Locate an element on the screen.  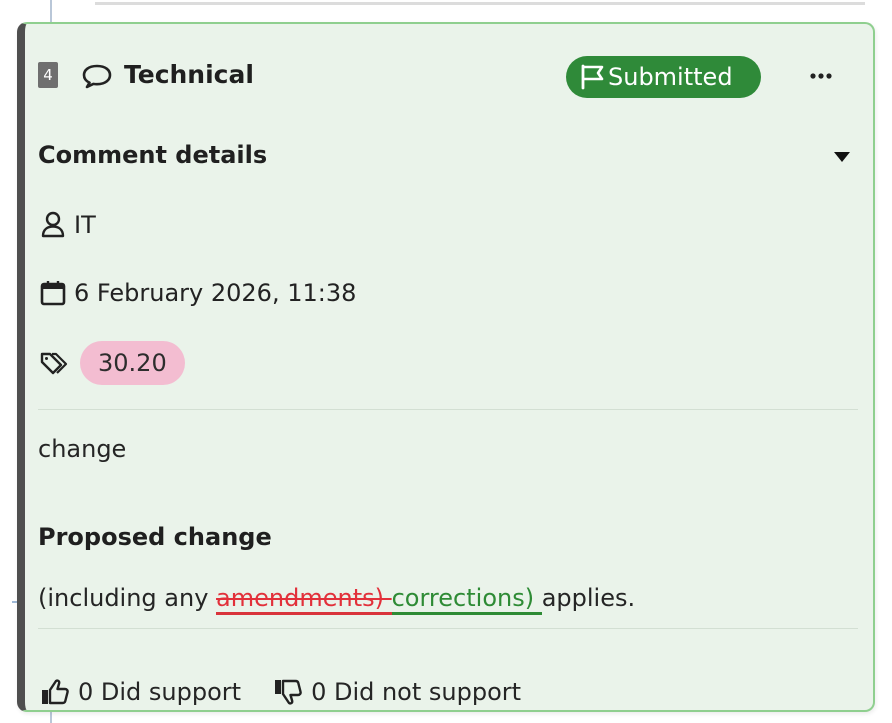
user-icon is located at coordinates (53, 224).